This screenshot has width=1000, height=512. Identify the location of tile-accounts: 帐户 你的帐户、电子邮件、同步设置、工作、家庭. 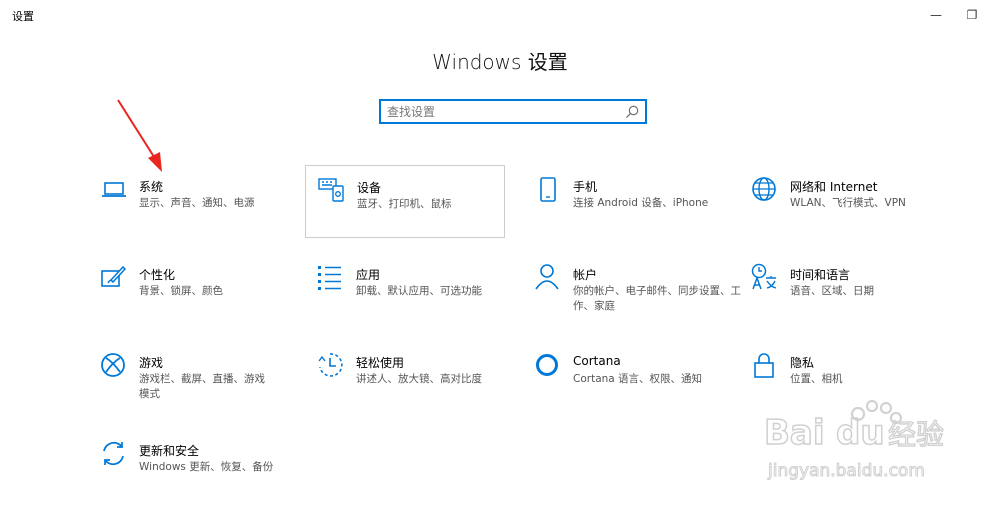
(637, 299).